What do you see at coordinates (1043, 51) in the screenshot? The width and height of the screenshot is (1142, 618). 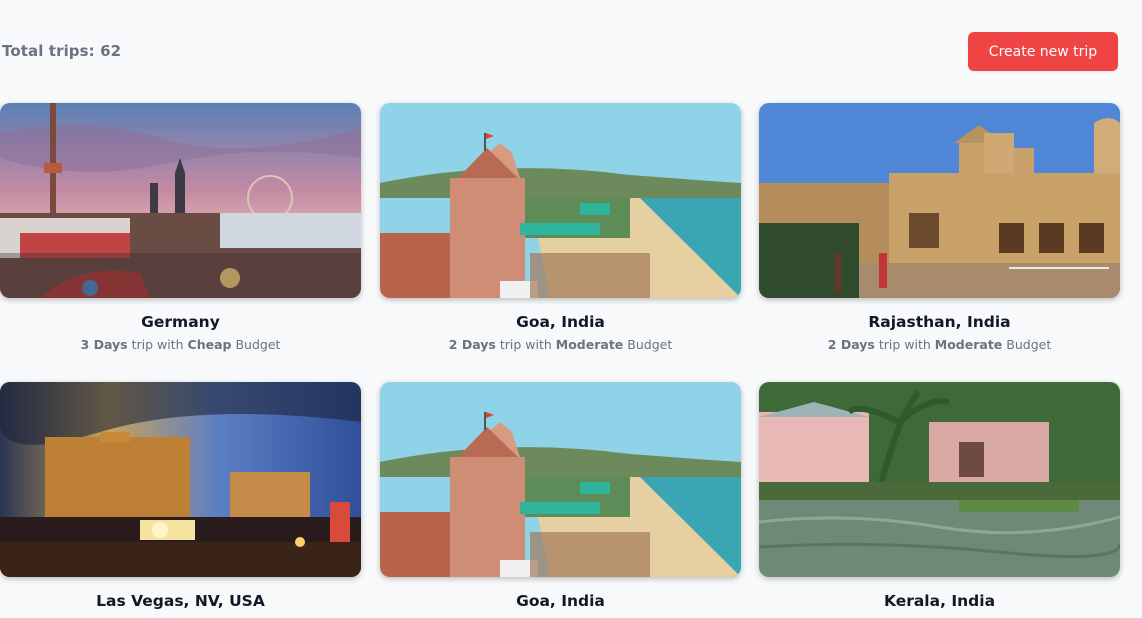 I see `create-new-trip-button: Create new trip` at bounding box center [1043, 51].